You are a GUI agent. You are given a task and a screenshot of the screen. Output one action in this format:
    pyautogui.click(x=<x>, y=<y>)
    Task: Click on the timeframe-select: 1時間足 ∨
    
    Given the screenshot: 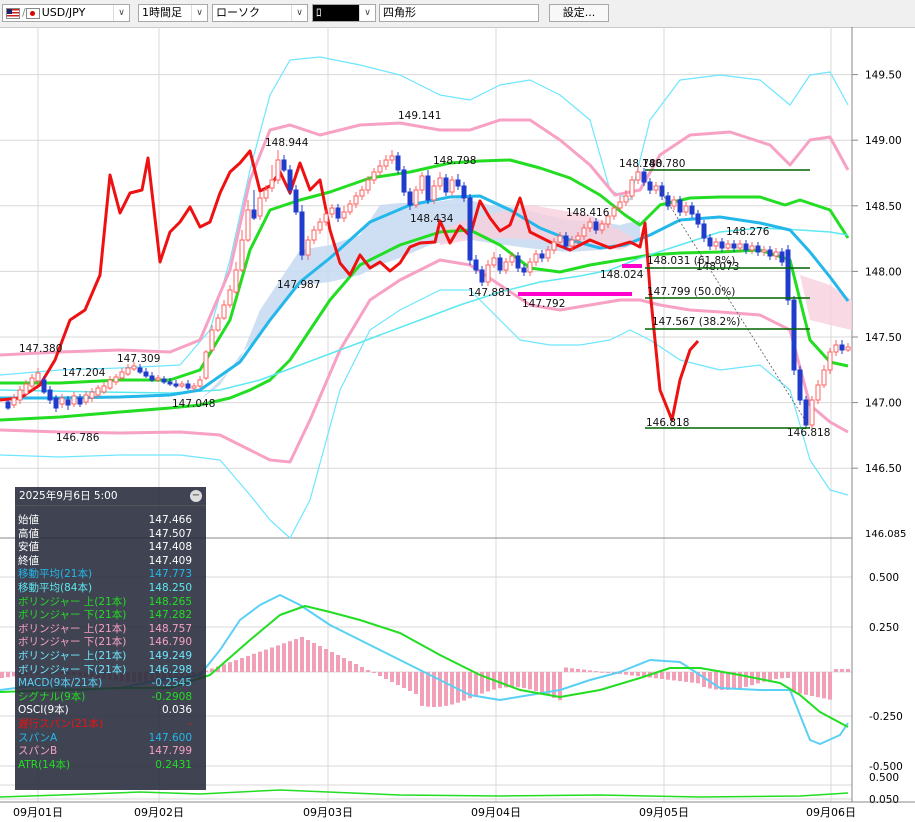 What is the action you would take?
    pyautogui.click(x=173, y=13)
    